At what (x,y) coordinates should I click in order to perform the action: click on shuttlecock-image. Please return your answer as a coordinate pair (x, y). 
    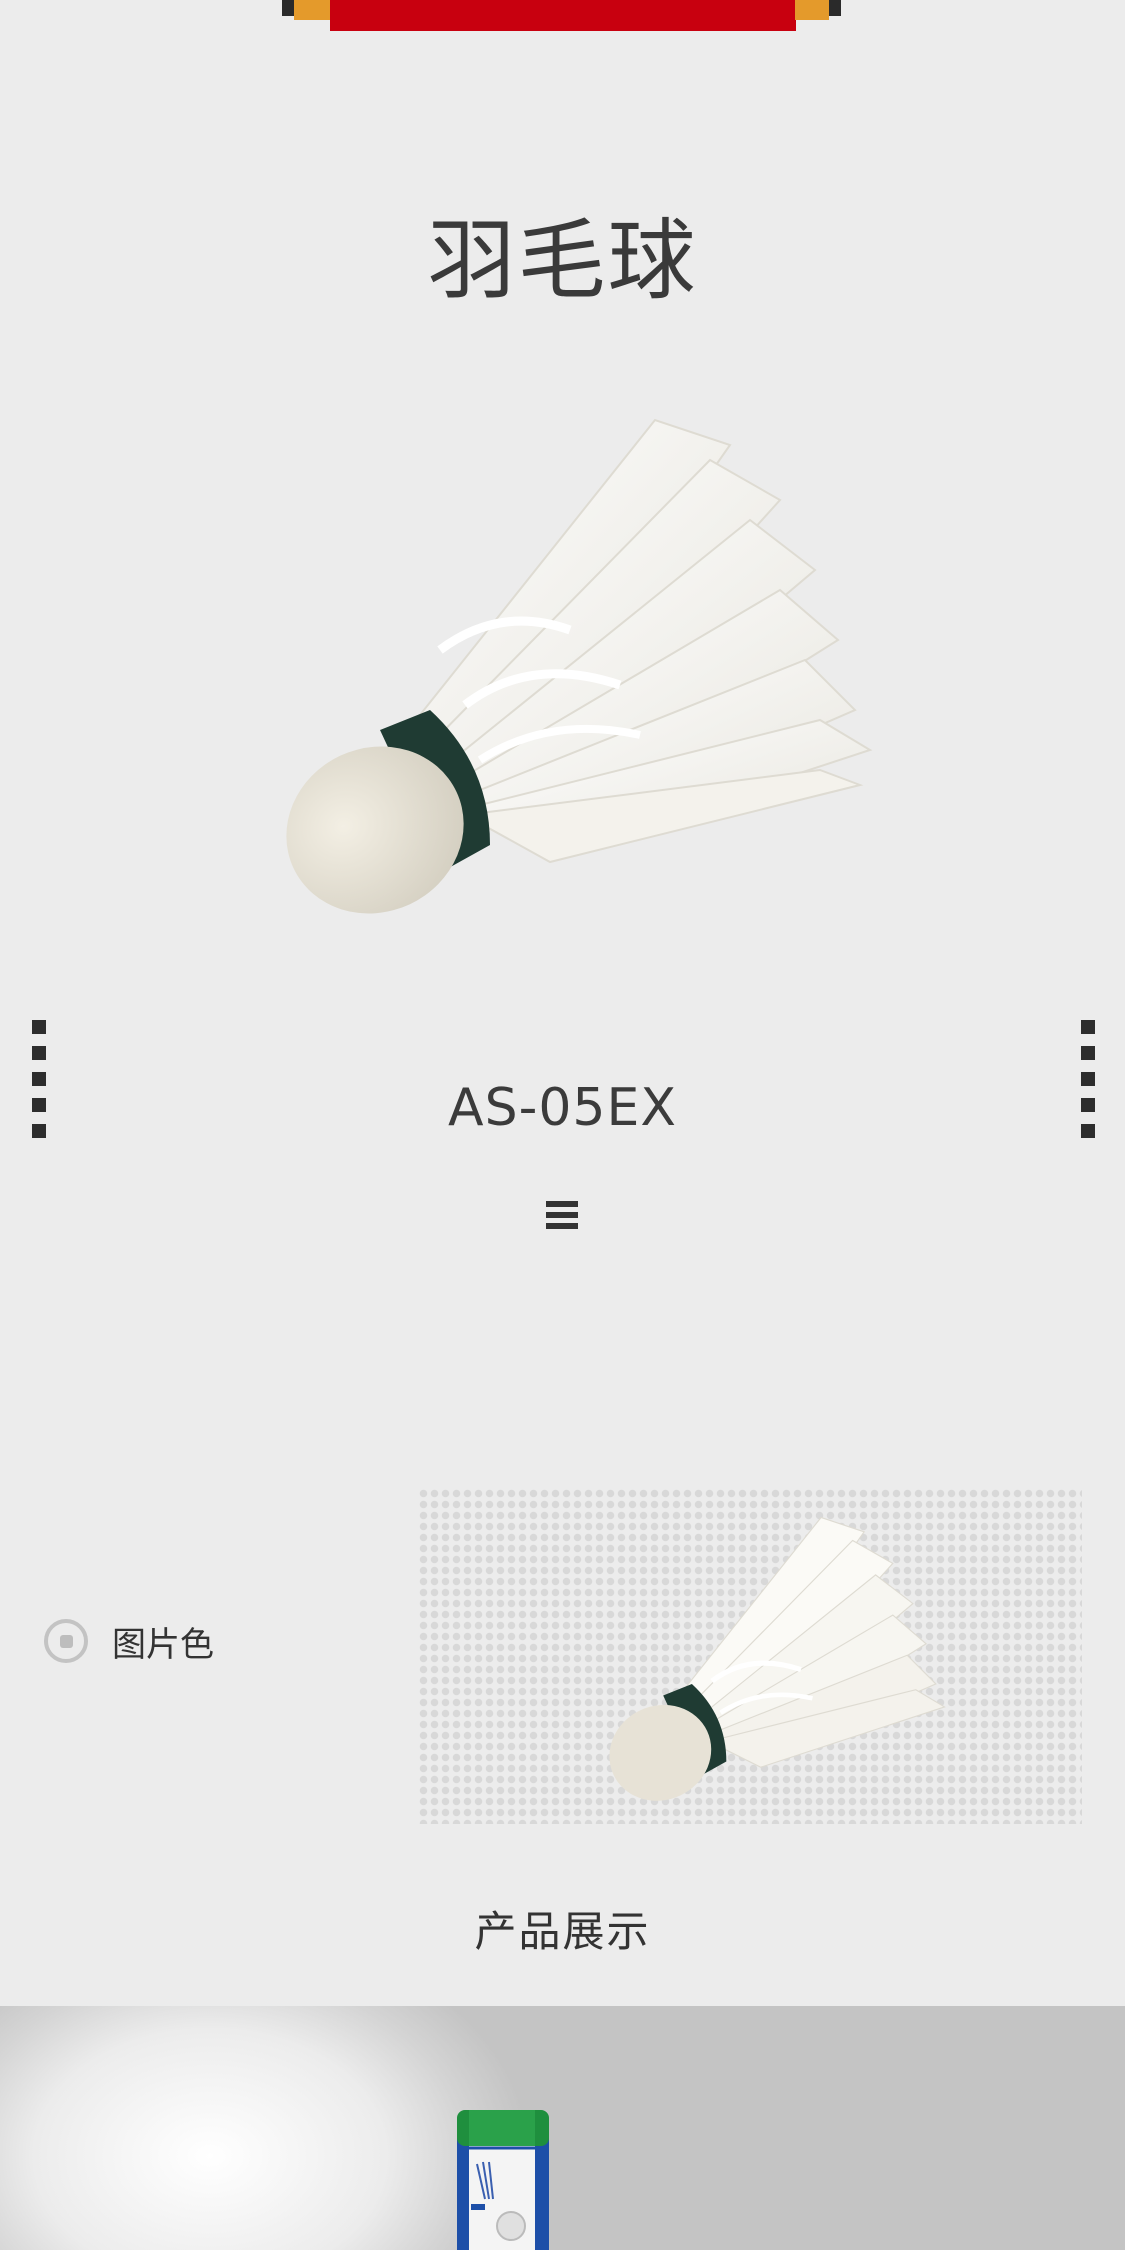
    Looking at the image, I should click on (579, 666).